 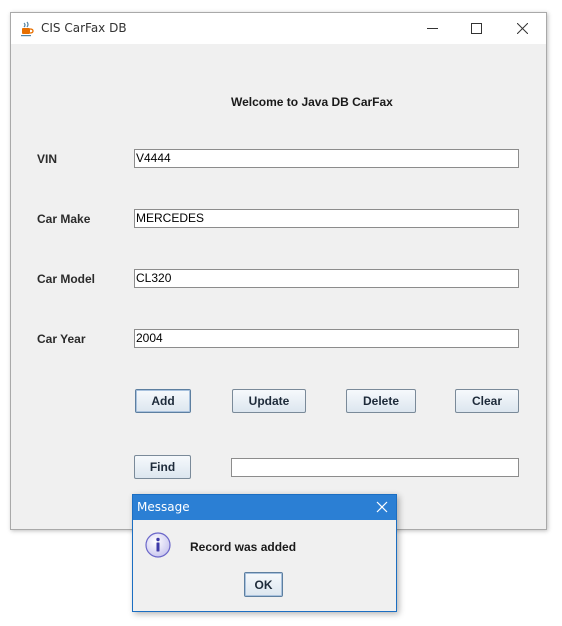 I want to click on car-make-label: Car Make, so click(x=64, y=219).